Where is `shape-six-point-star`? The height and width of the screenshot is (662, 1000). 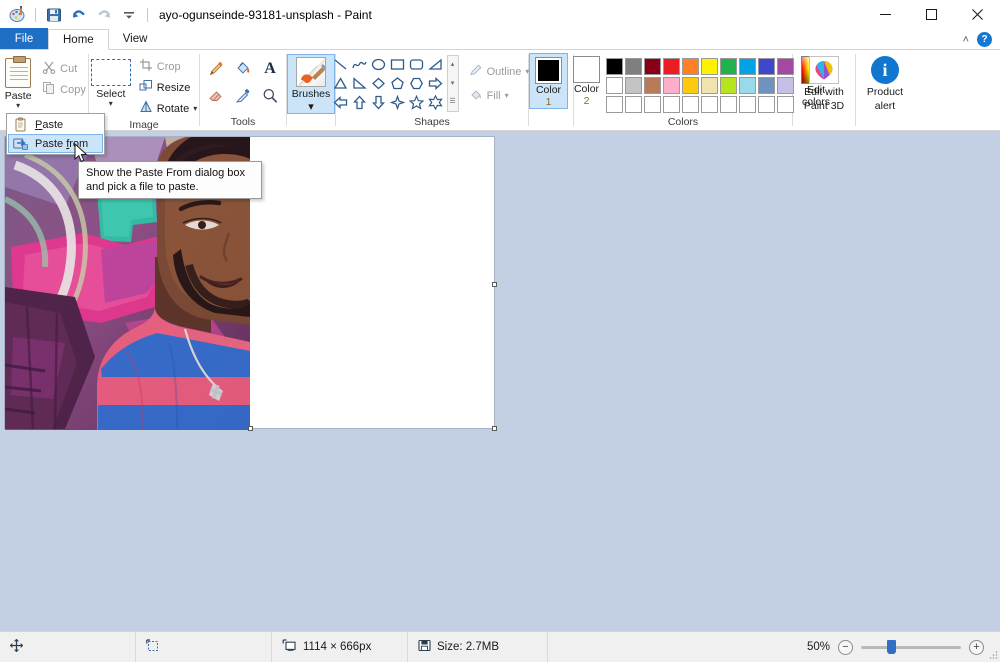
shape-six-point-star is located at coordinates (435, 102).